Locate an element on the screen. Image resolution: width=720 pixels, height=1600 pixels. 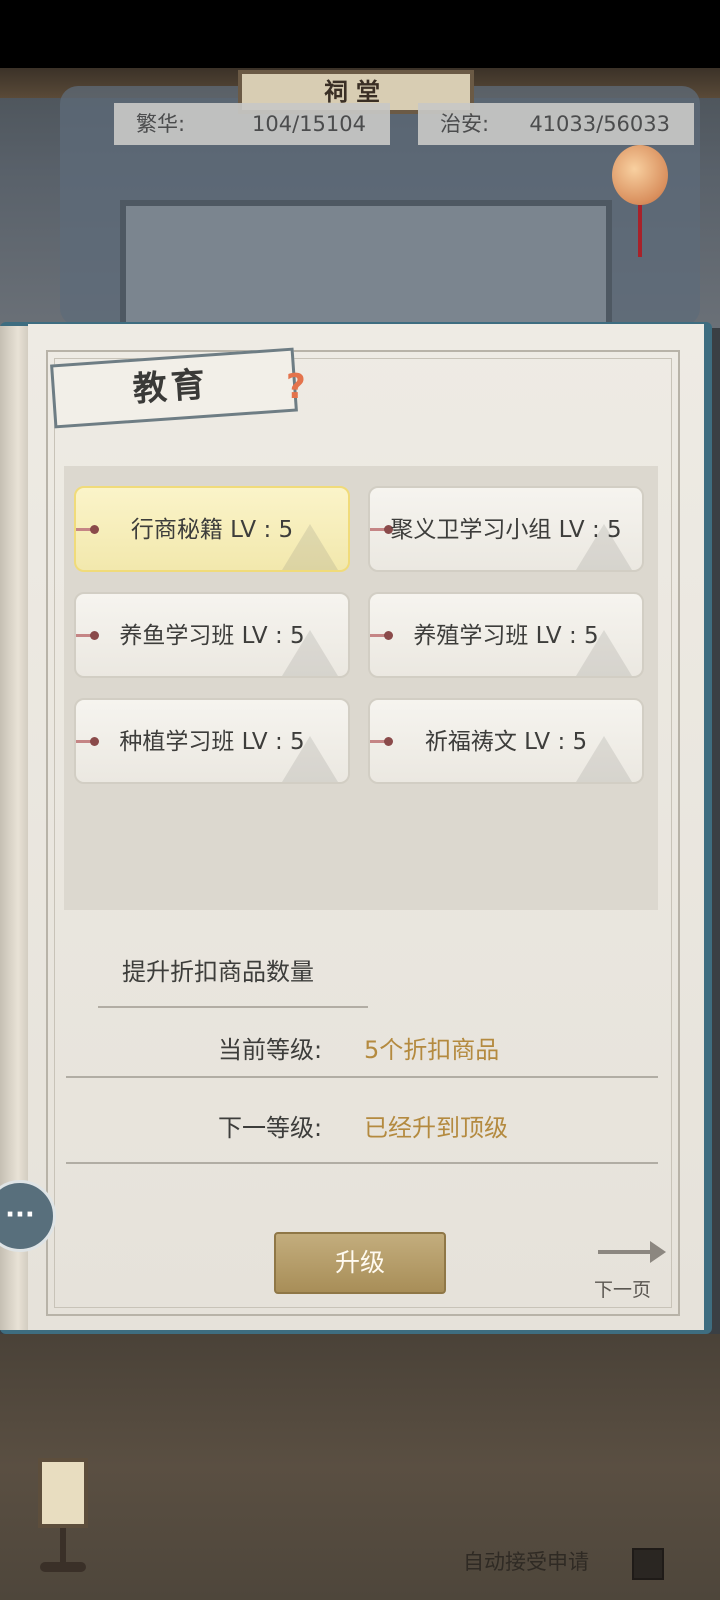
security-label: 治安: is located at coordinates (465, 124).